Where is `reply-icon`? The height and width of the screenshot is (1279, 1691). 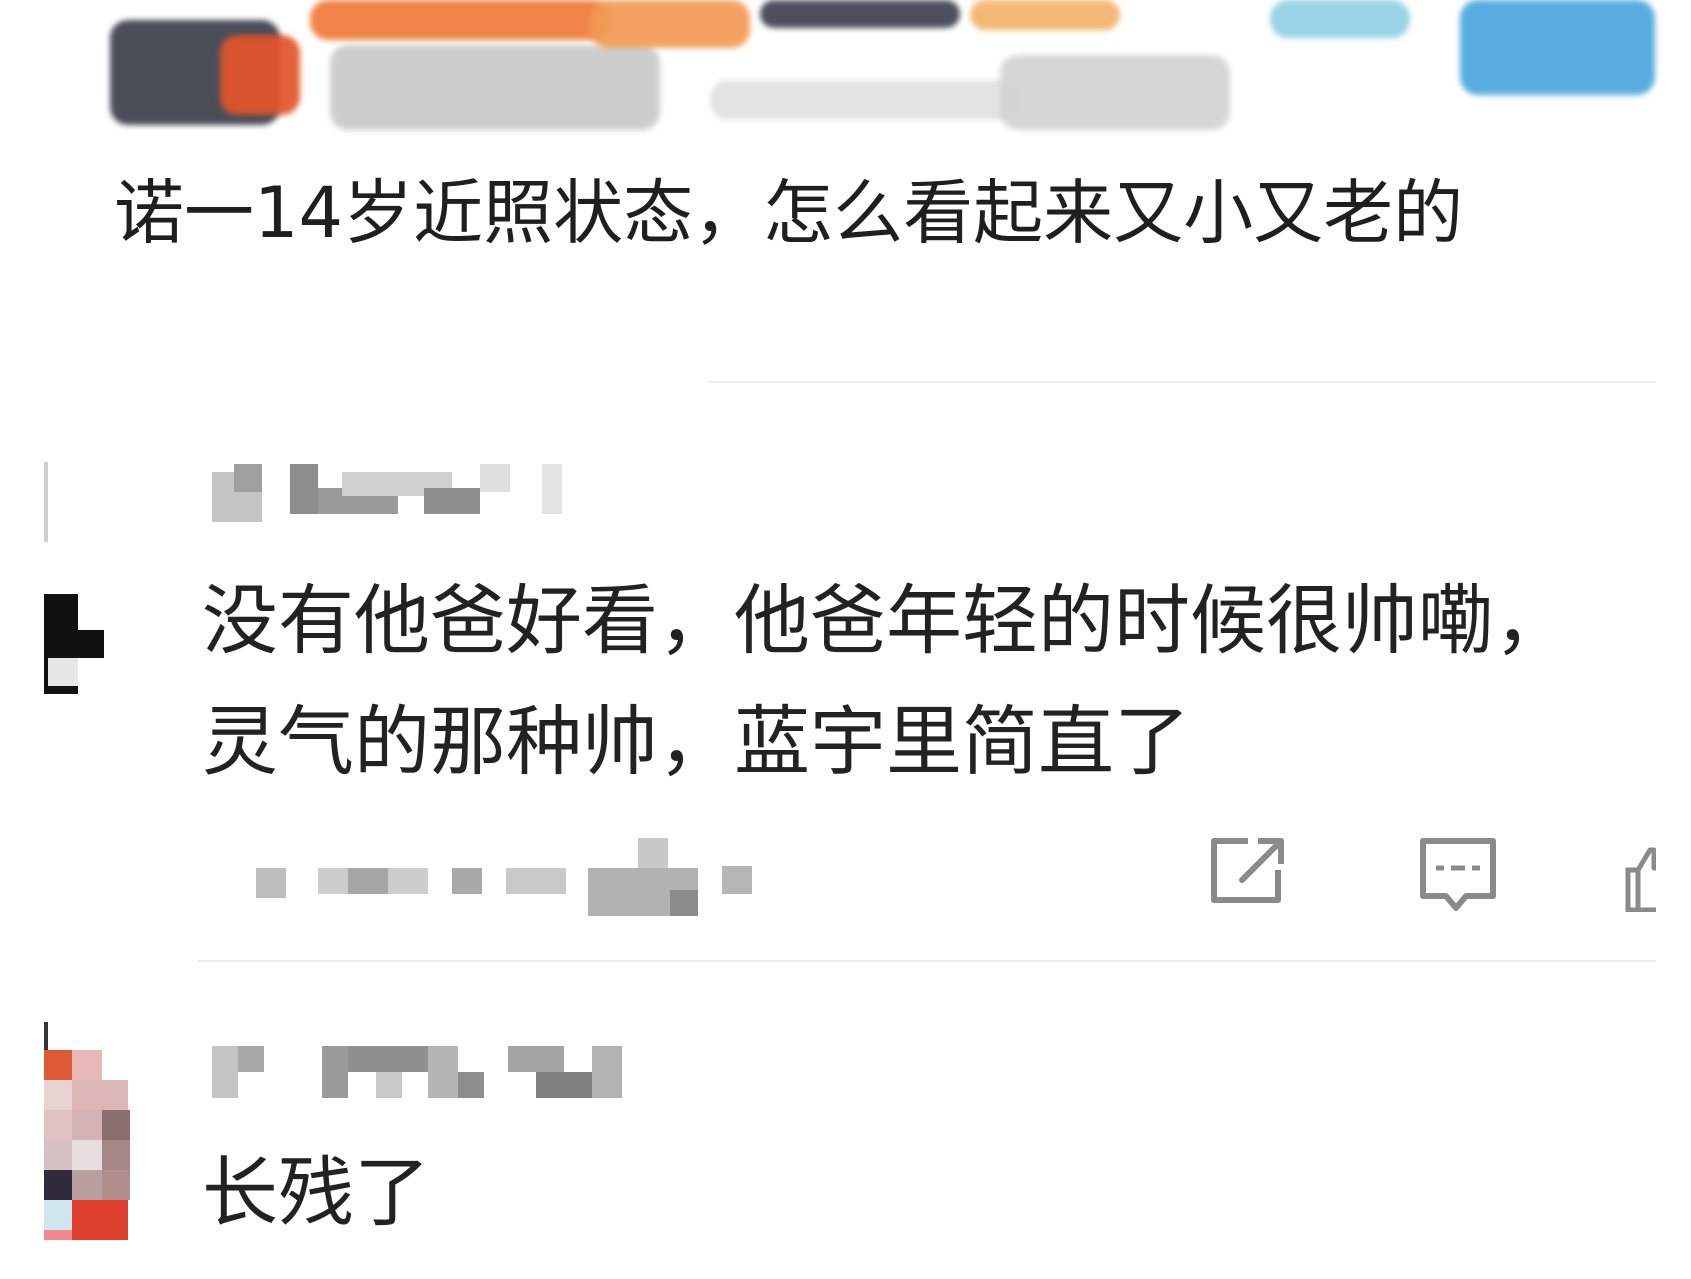
reply-icon is located at coordinates (1458, 874).